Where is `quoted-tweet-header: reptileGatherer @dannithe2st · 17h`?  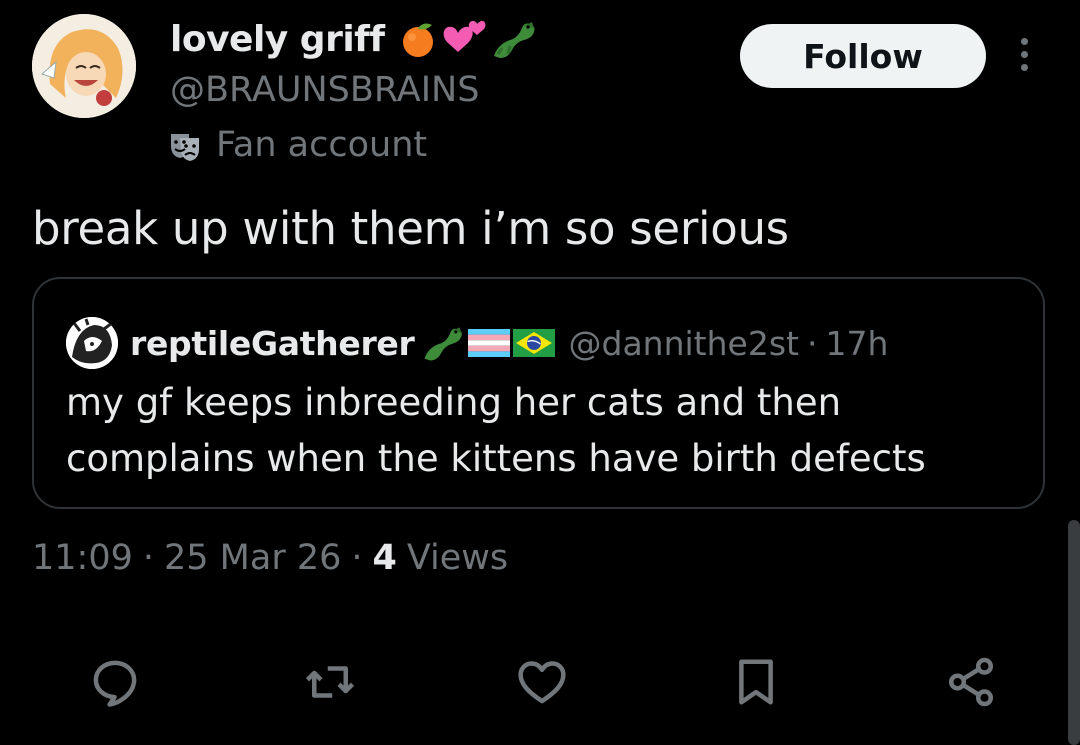 quoted-tweet-header: reptileGatherer @dannithe2st · 17h is located at coordinates (477, 343).